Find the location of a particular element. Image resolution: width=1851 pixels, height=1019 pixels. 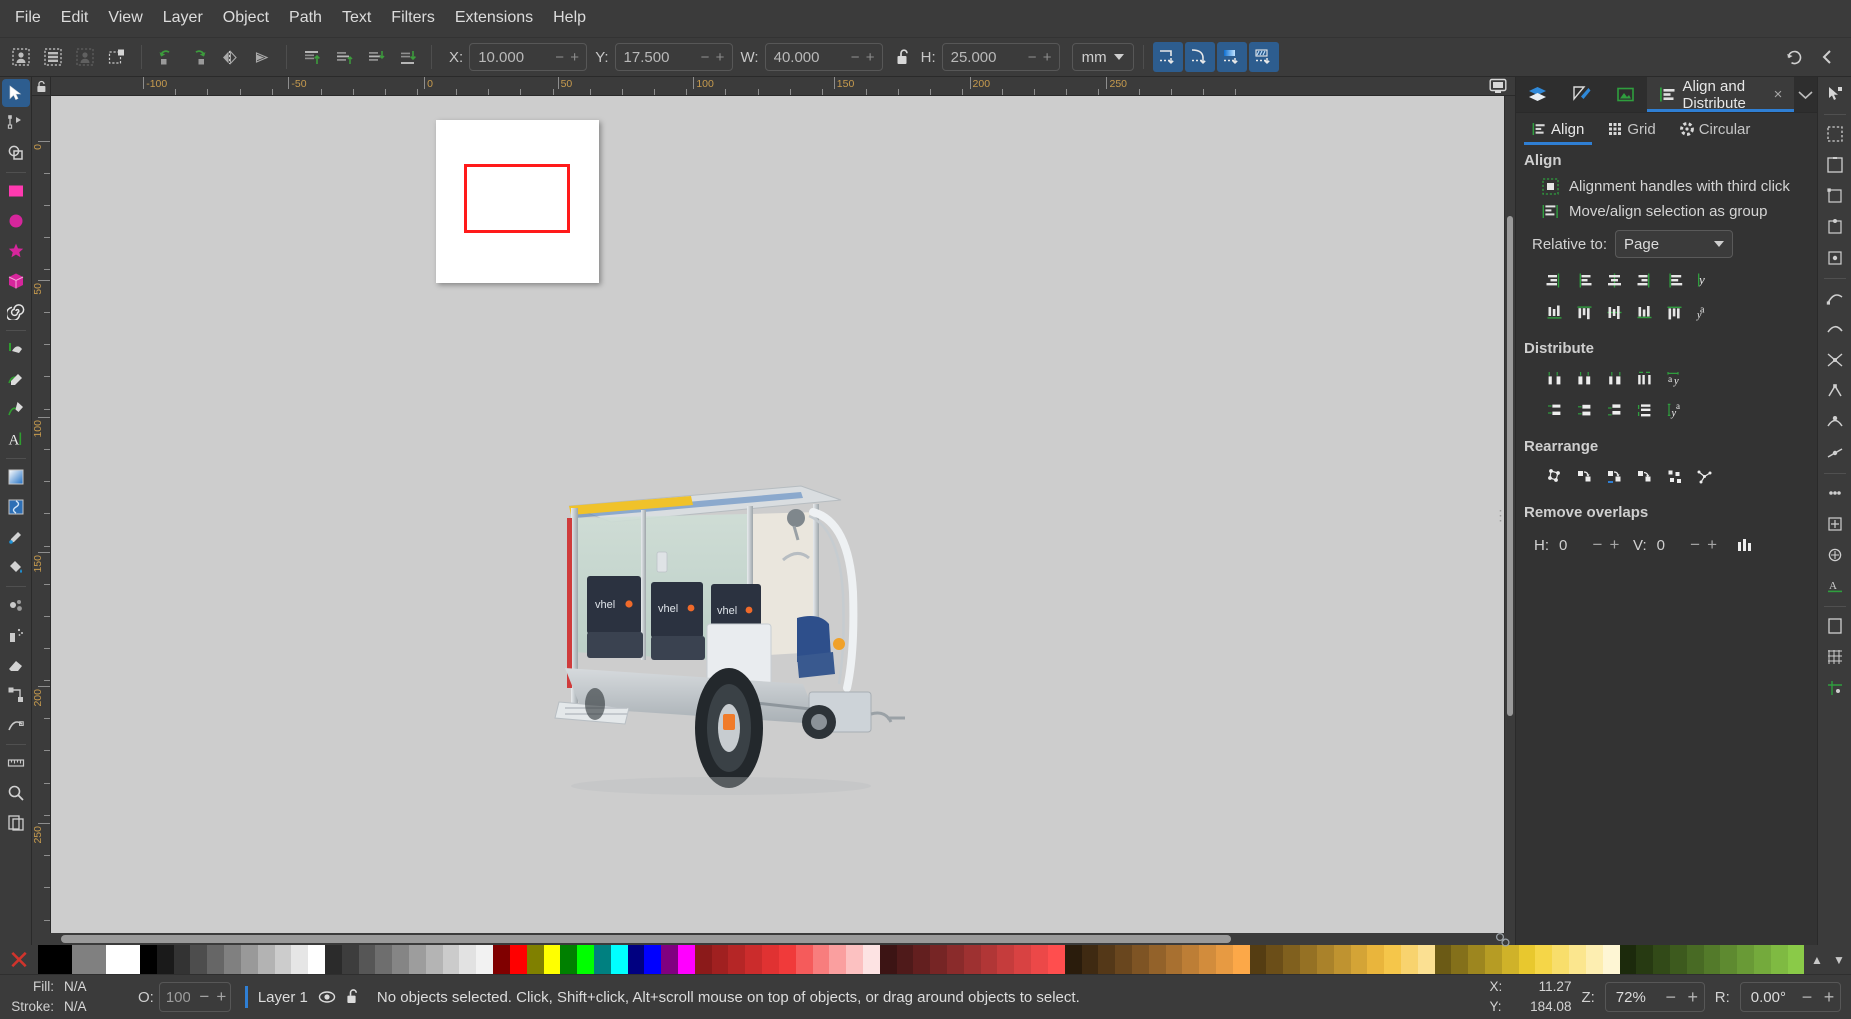

flip-vertical-icon is located at coordinates (262, 57).